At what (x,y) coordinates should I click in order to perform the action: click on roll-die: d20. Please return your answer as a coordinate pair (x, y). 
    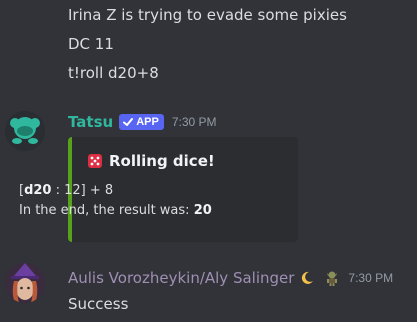
    Looking at the image, I should click on (38, 190).